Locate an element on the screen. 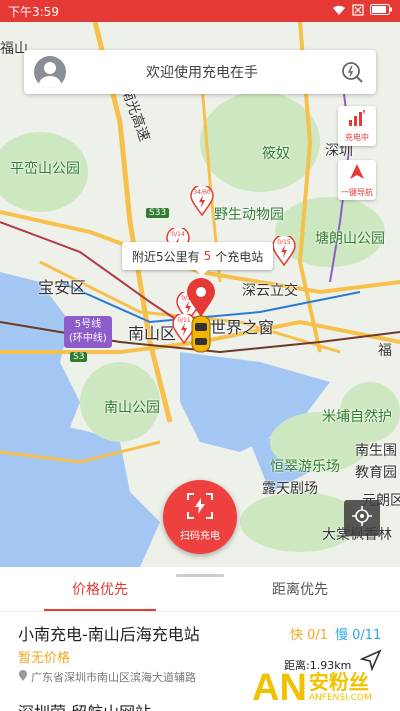 Image resolution: width=400 pixels, height=711 pixels. navigate-button: 一键导航 is located at coordinates (357, 180).